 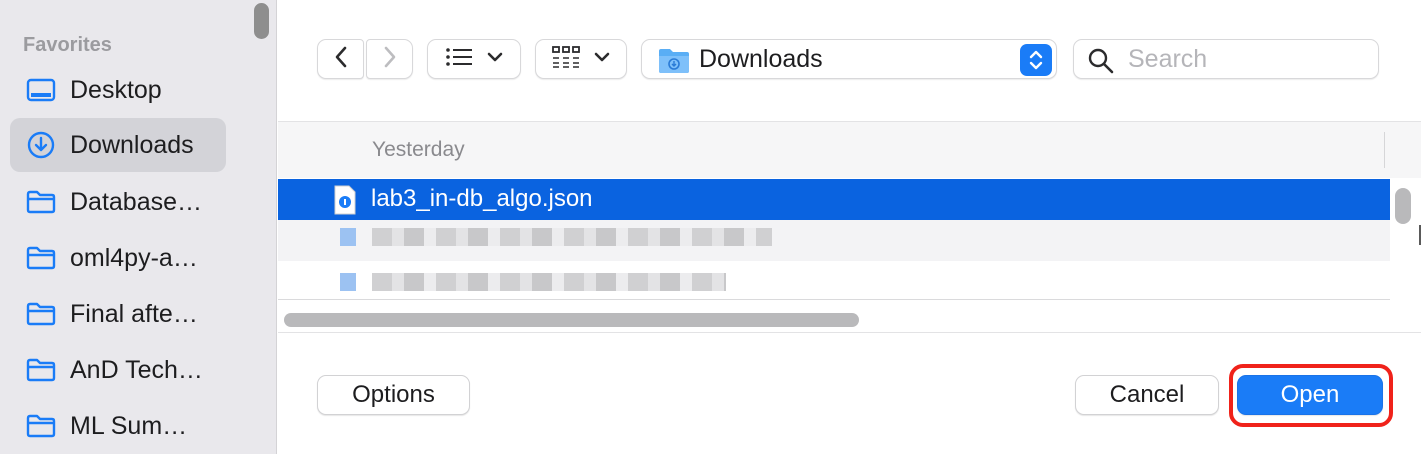 What do you see at coordinates (1147, 395) in the screenshot?
I see `cancel-button: Cancel` at bounding box center [1147, 395].